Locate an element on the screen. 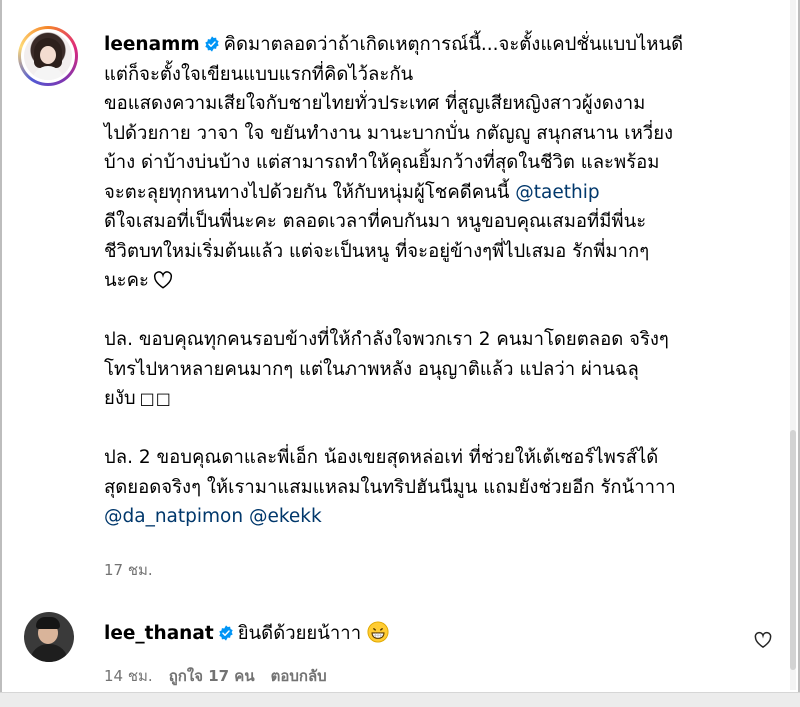 The height and width of the screenshot is (707, 800). reply-text: ยินดีด้วยยน้าาา is located at coordinates (299, 633).